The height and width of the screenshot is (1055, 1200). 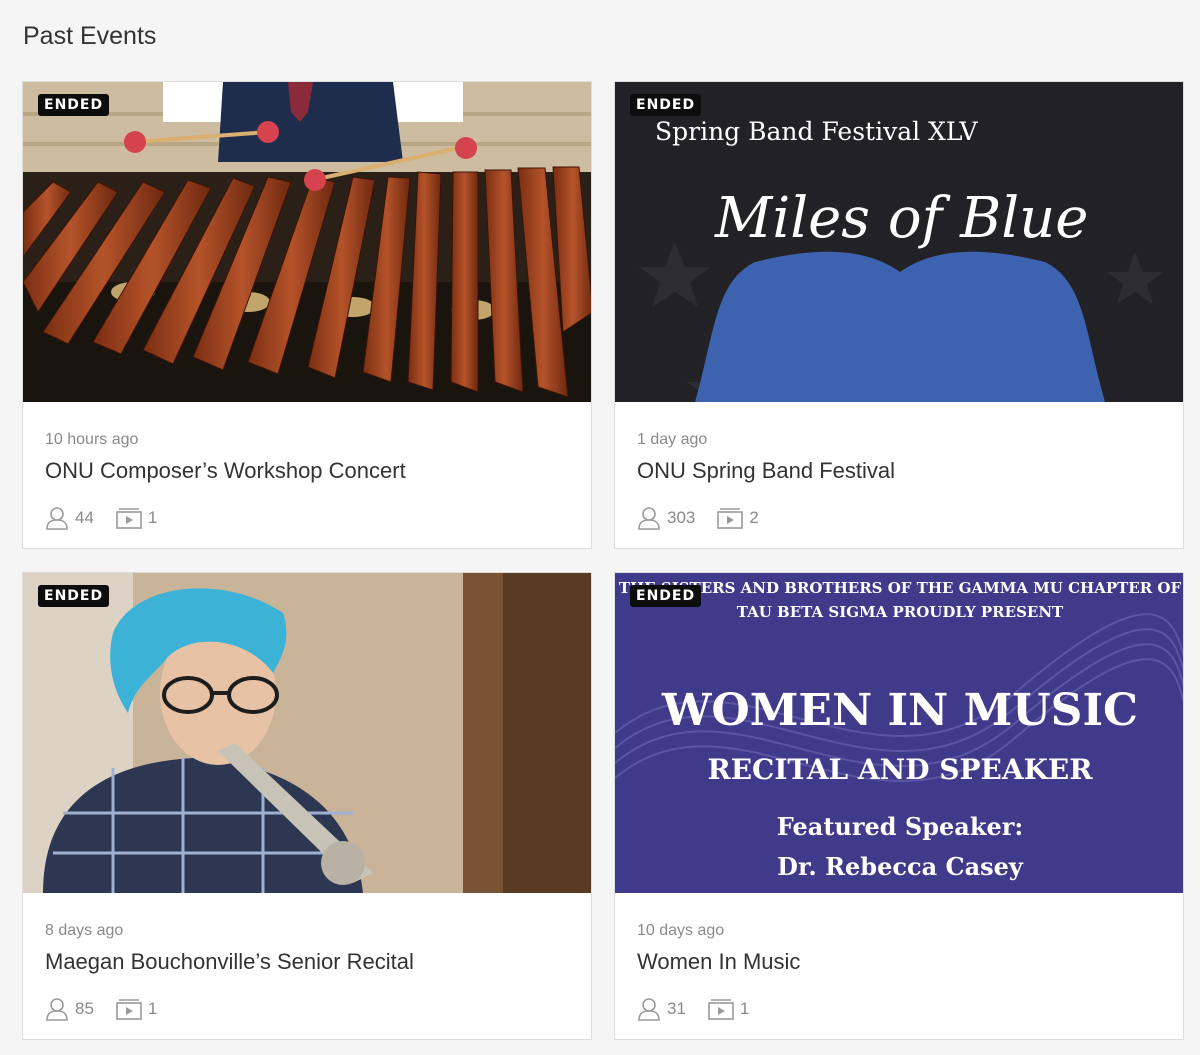 I want to click on poster-subheading: RECITAL AND SPEAKER, so click(x=900, y=769).